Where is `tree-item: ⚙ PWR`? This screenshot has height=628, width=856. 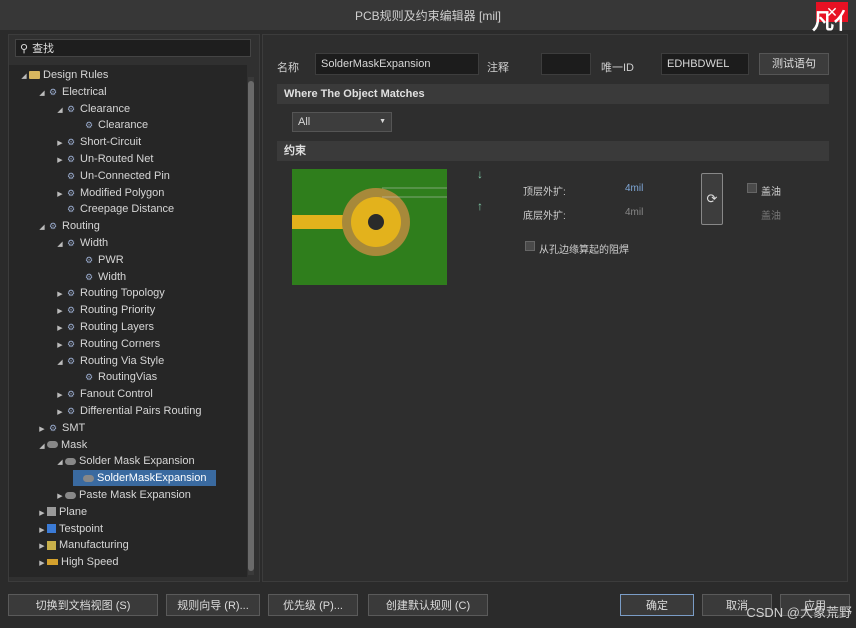
tree-item: ⚙ PWR is located at coordinates (98, 260).